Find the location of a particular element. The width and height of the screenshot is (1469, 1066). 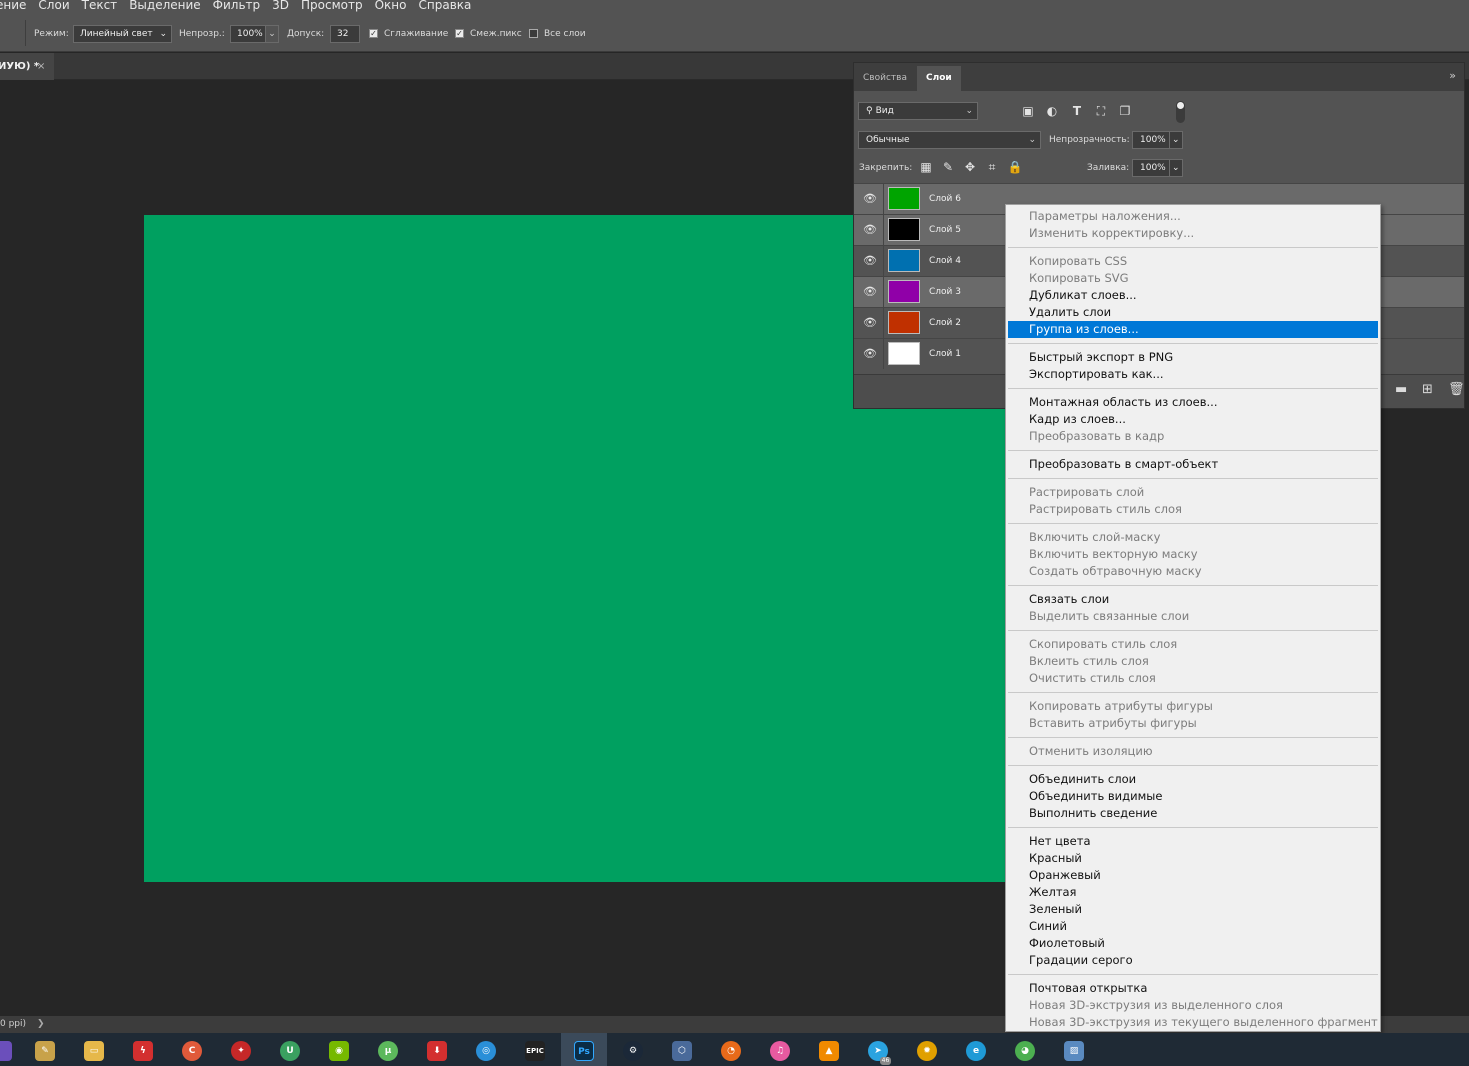

new-group-icon: ▬ is located at coordinates (1401, 390).